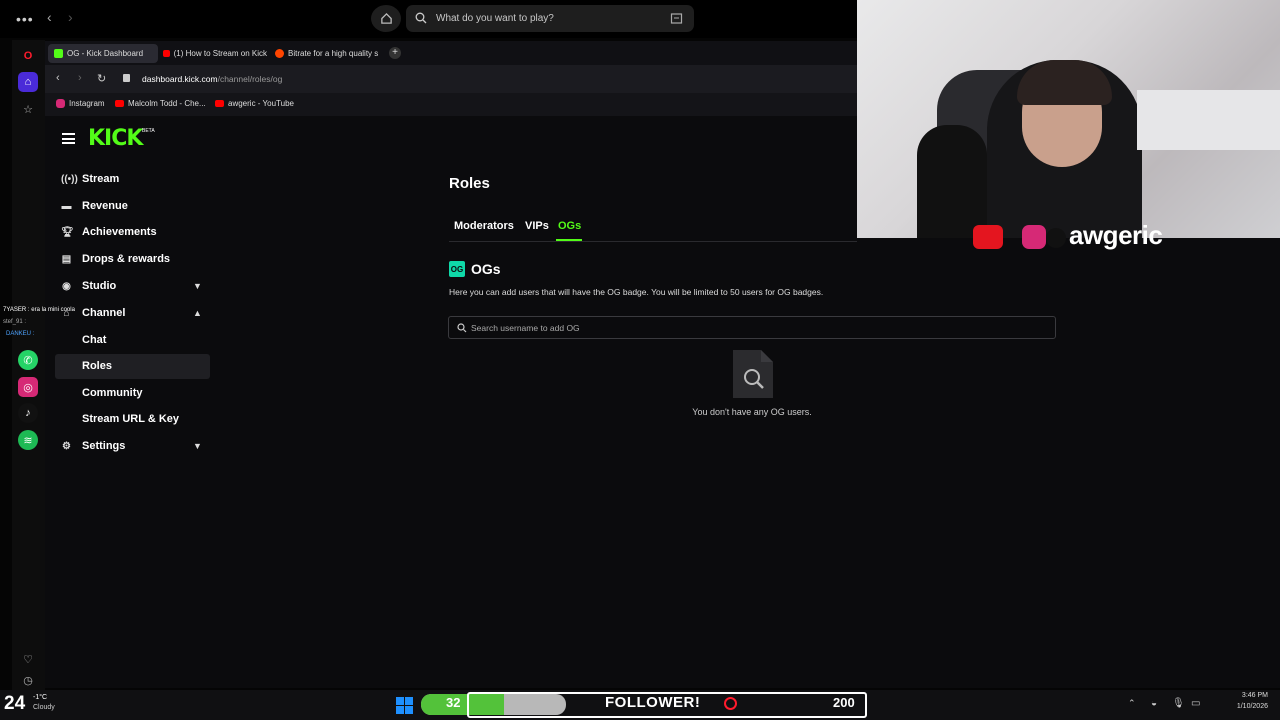 This screenshot has width=1280, height=720. Describe the element at coordinates (58, 78) in the screenshot. I see `back-icon: ‹` at that location.